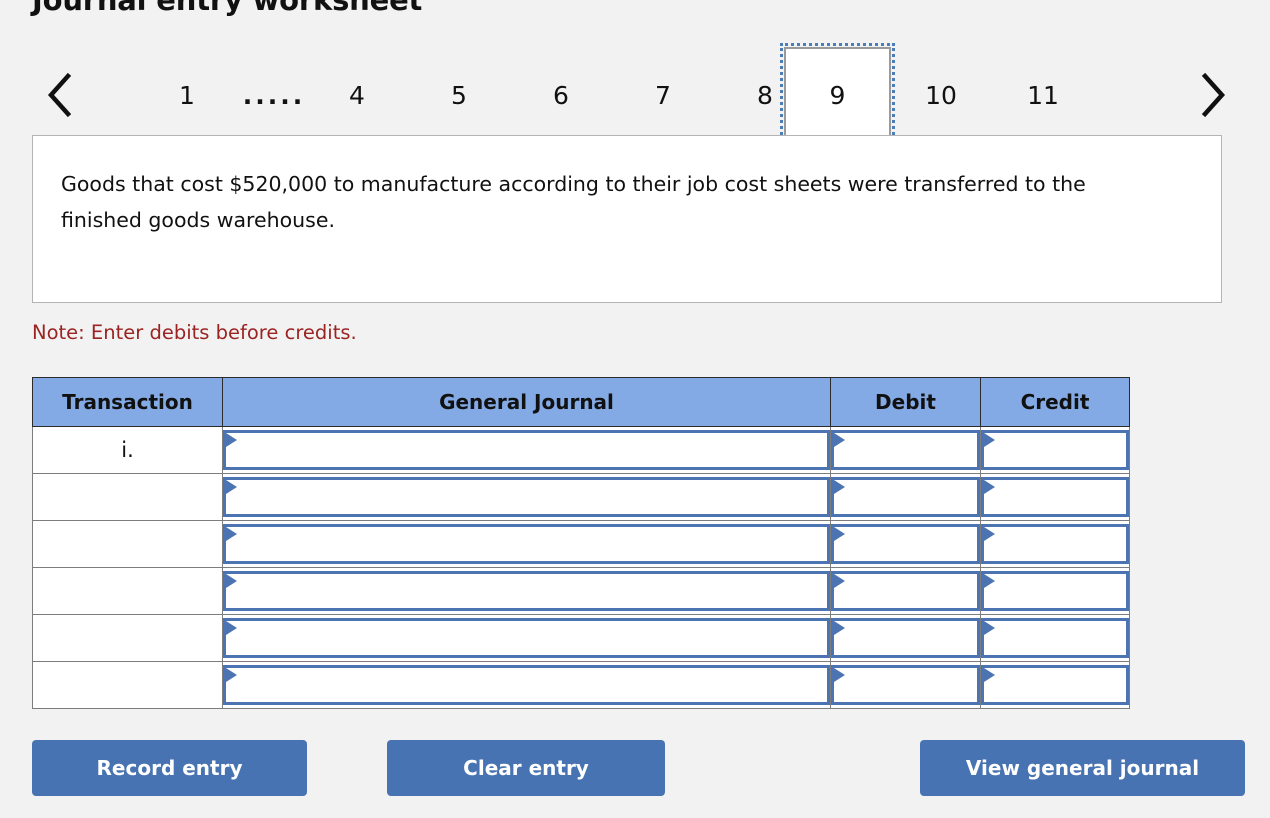 The image size is (1270, 818). I want to click on table-header-row: Transaction General Journal Debit Credit, so click(581, 402).